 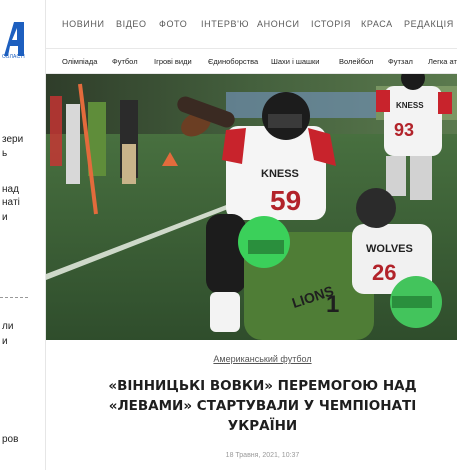 I want to click on subnav-game-sports: Ігрові види, so click(x=173, y=61).